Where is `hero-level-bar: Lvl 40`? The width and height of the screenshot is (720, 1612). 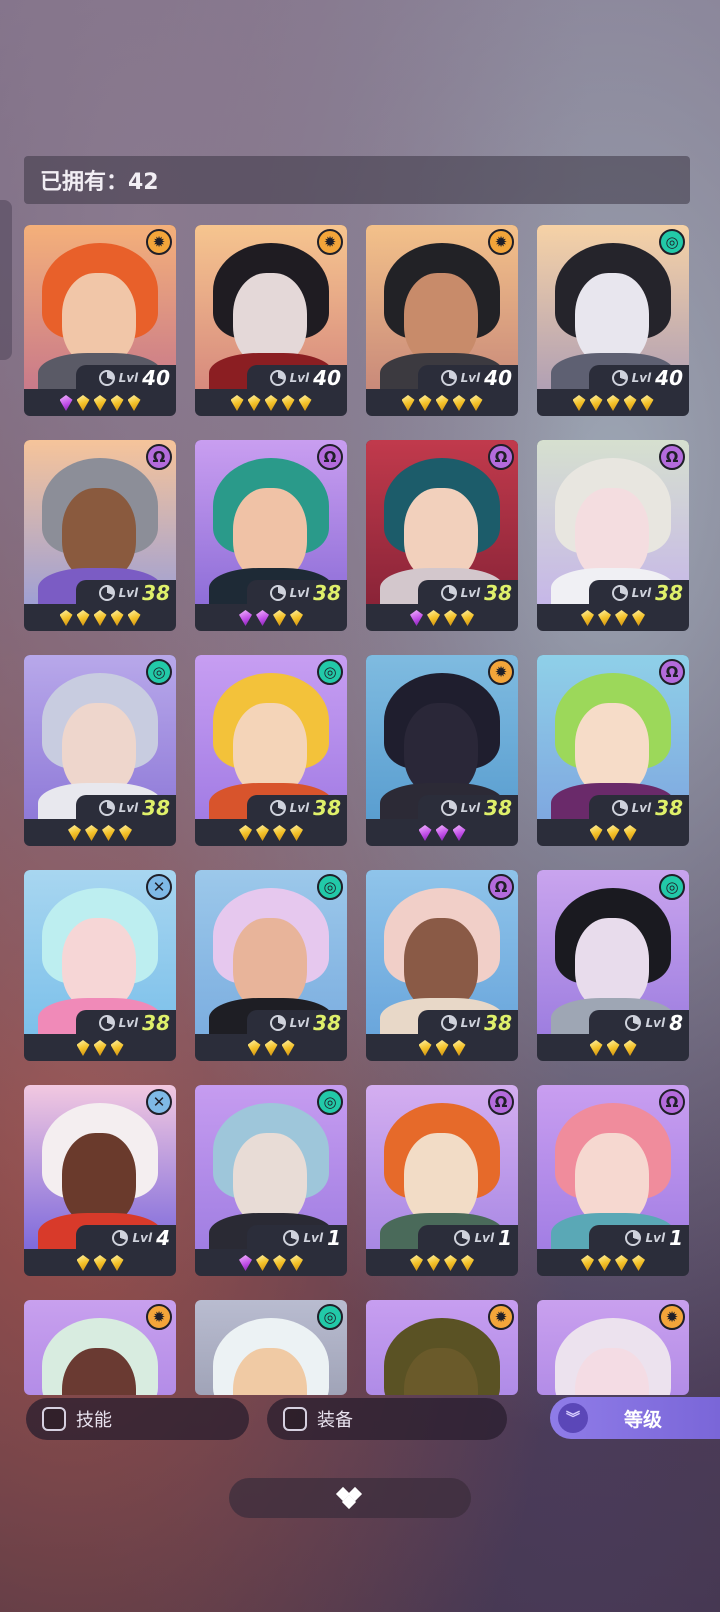
hero-level-bar: Lvl 40 is located at coordinates (126, 378).